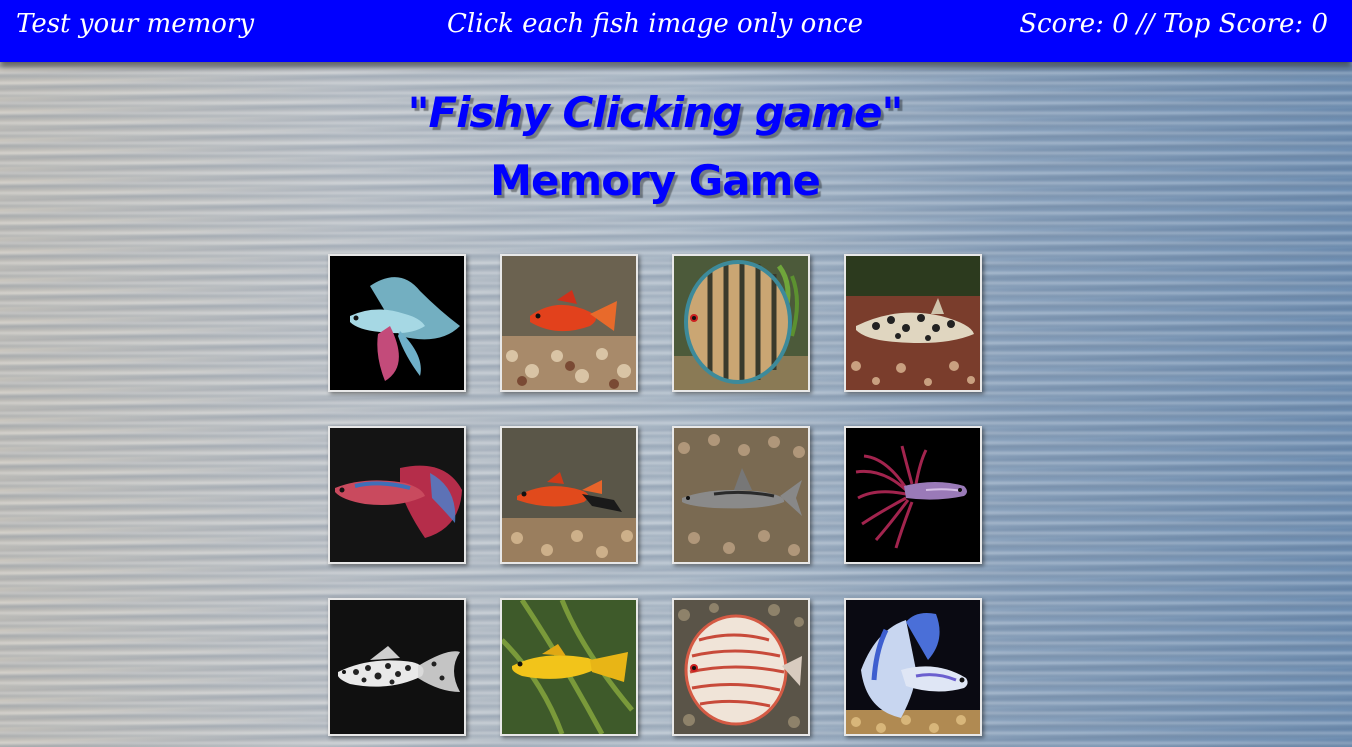 This screenshot has height=747, width=1352. I want to click on fish-card-discus-red-white, so click(741, 667).